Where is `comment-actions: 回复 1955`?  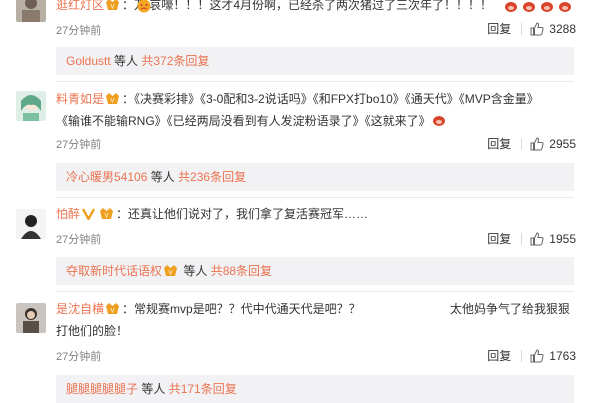
comment-actions: 回复 1955 is located at coordinates (531, 238).